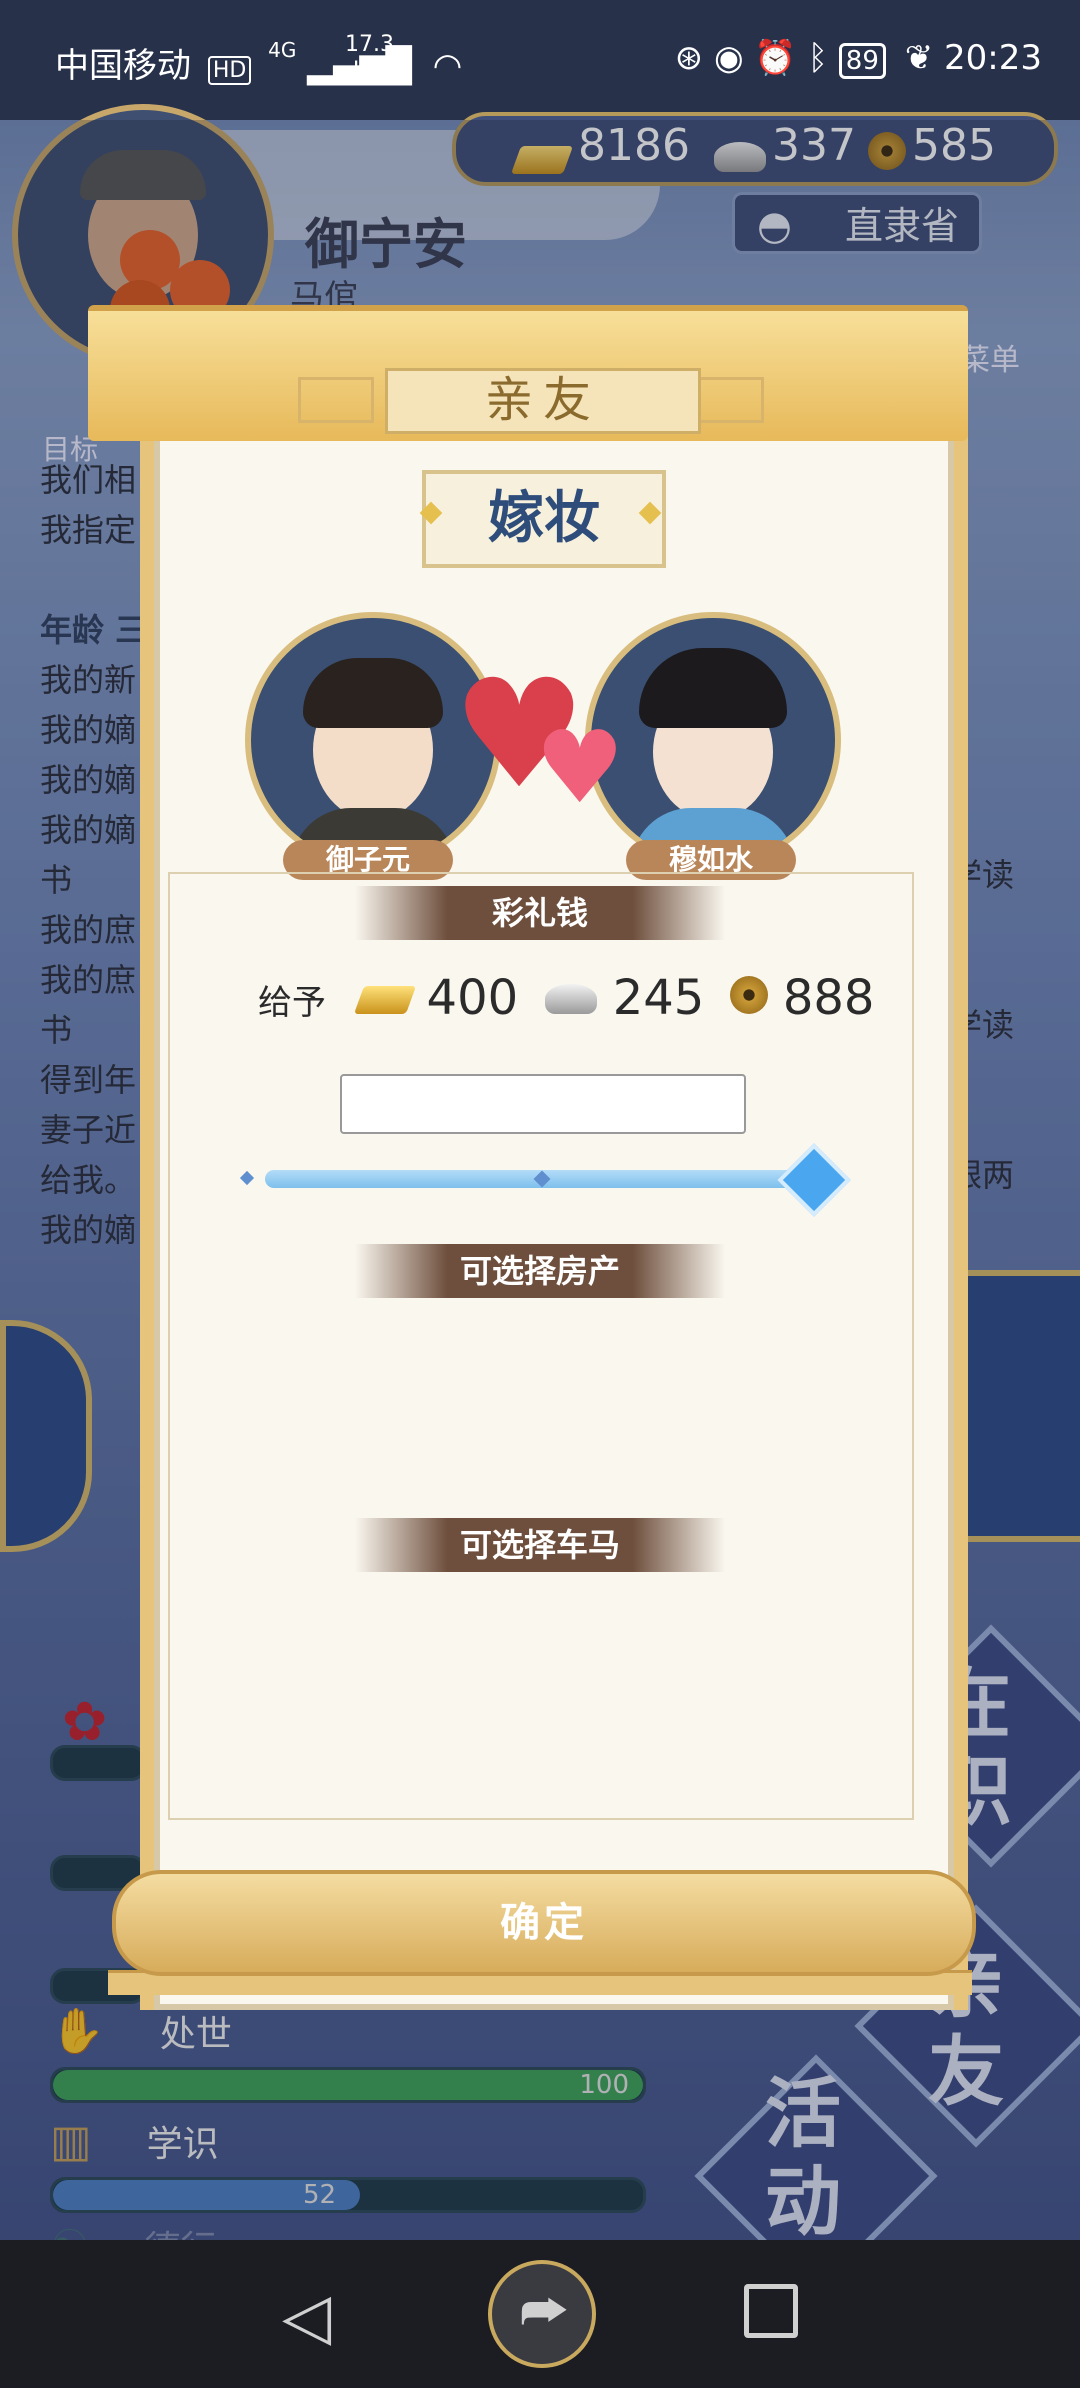 This screenshot has height=2388, width=1080. What do you see at coordinates (919, 58) in the screenshot?
I see `leaf-icon: ❦` at bounding box center [919, 58].